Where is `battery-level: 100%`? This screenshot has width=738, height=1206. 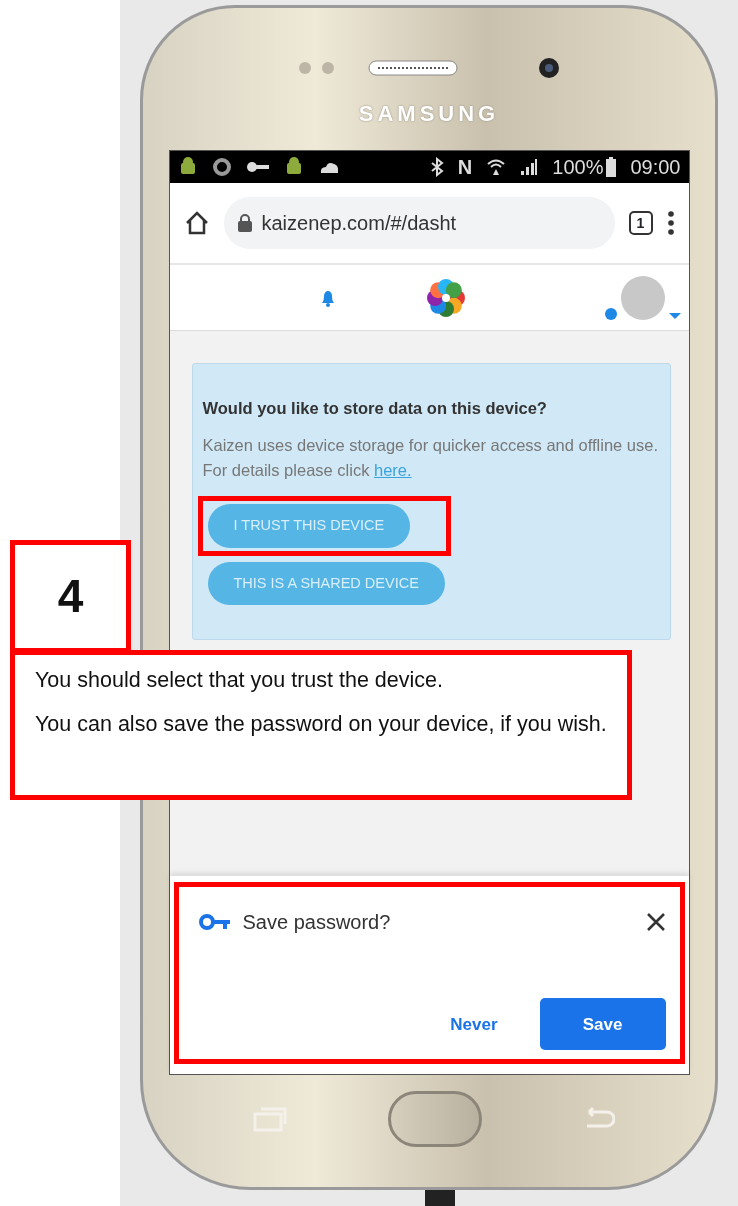
battery-level: 100% is located at coordinates (578, 167).